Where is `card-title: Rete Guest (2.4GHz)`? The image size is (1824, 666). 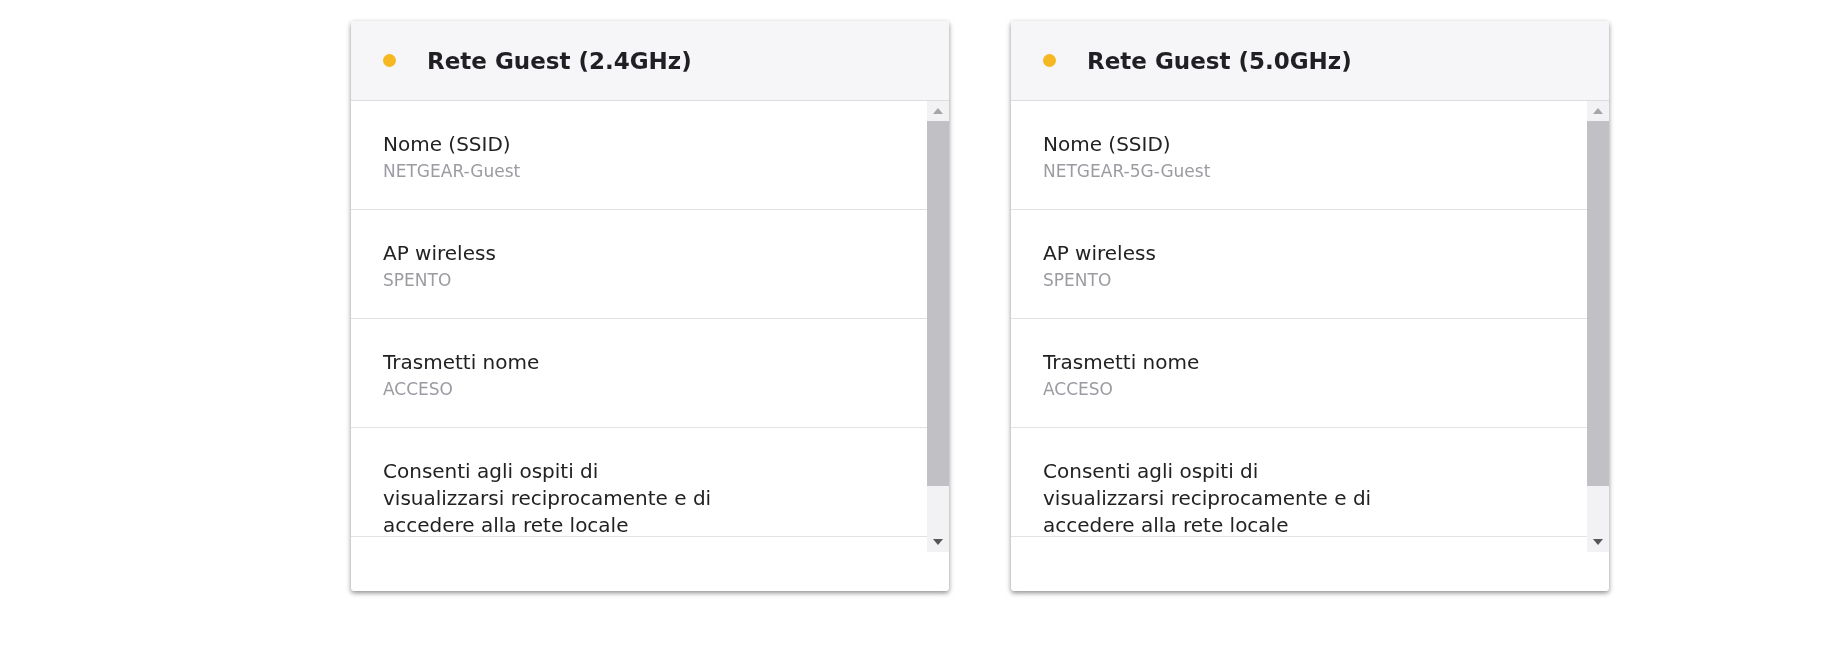 card-title: Rete Guest (2.4GHz) is located at coordinates (559, 60).